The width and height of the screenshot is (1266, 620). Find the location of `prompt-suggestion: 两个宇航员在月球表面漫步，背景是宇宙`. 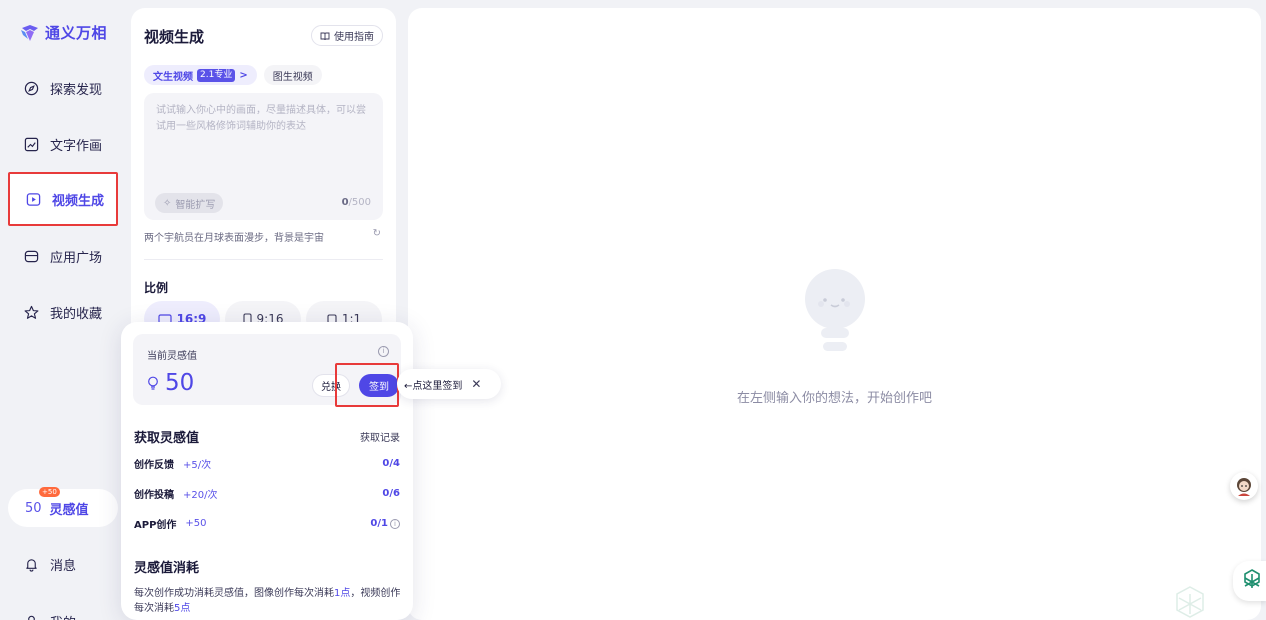

prompt-suggestion: 两个宇航员在月球表面漫步，背景是宇宙 is located at coordinates (234, 236).